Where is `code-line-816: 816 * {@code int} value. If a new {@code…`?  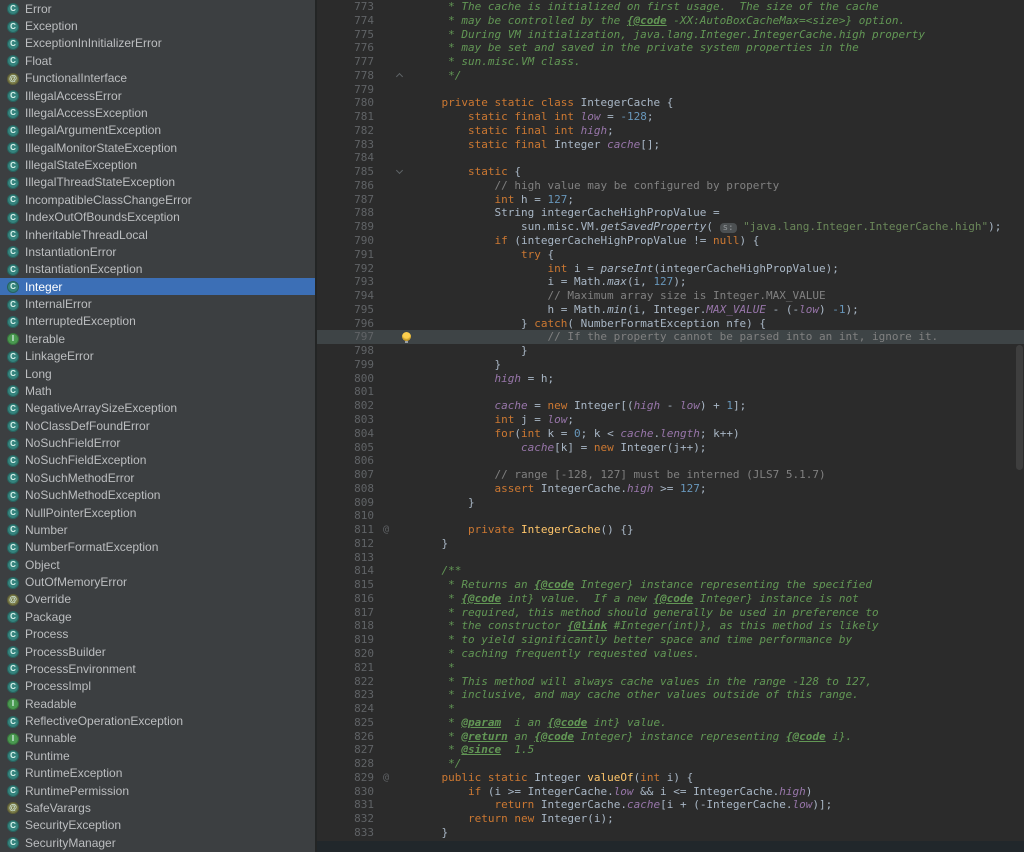
code-line-816: 816 * {@code int} value. If a new {@code… is located at coordinates (670, 599).